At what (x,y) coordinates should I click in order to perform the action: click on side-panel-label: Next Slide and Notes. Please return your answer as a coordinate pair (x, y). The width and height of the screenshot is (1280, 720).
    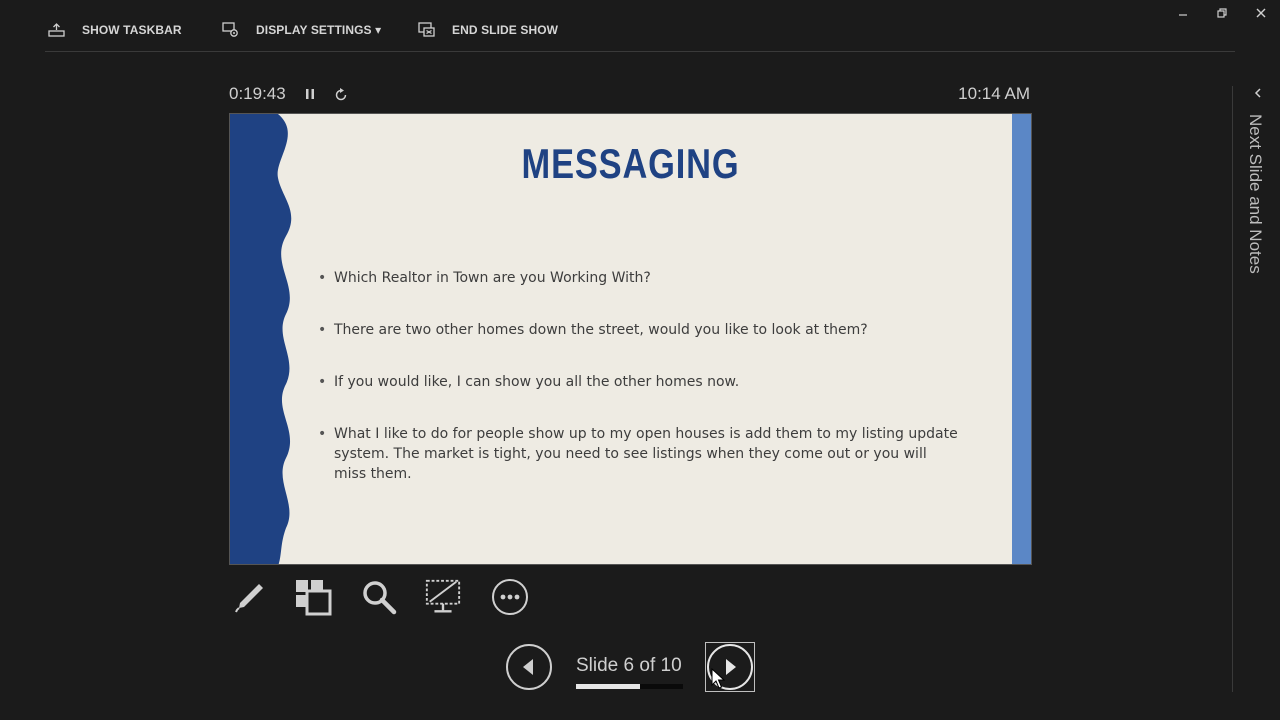
    Looking at the image, I should click on (1255, 194).